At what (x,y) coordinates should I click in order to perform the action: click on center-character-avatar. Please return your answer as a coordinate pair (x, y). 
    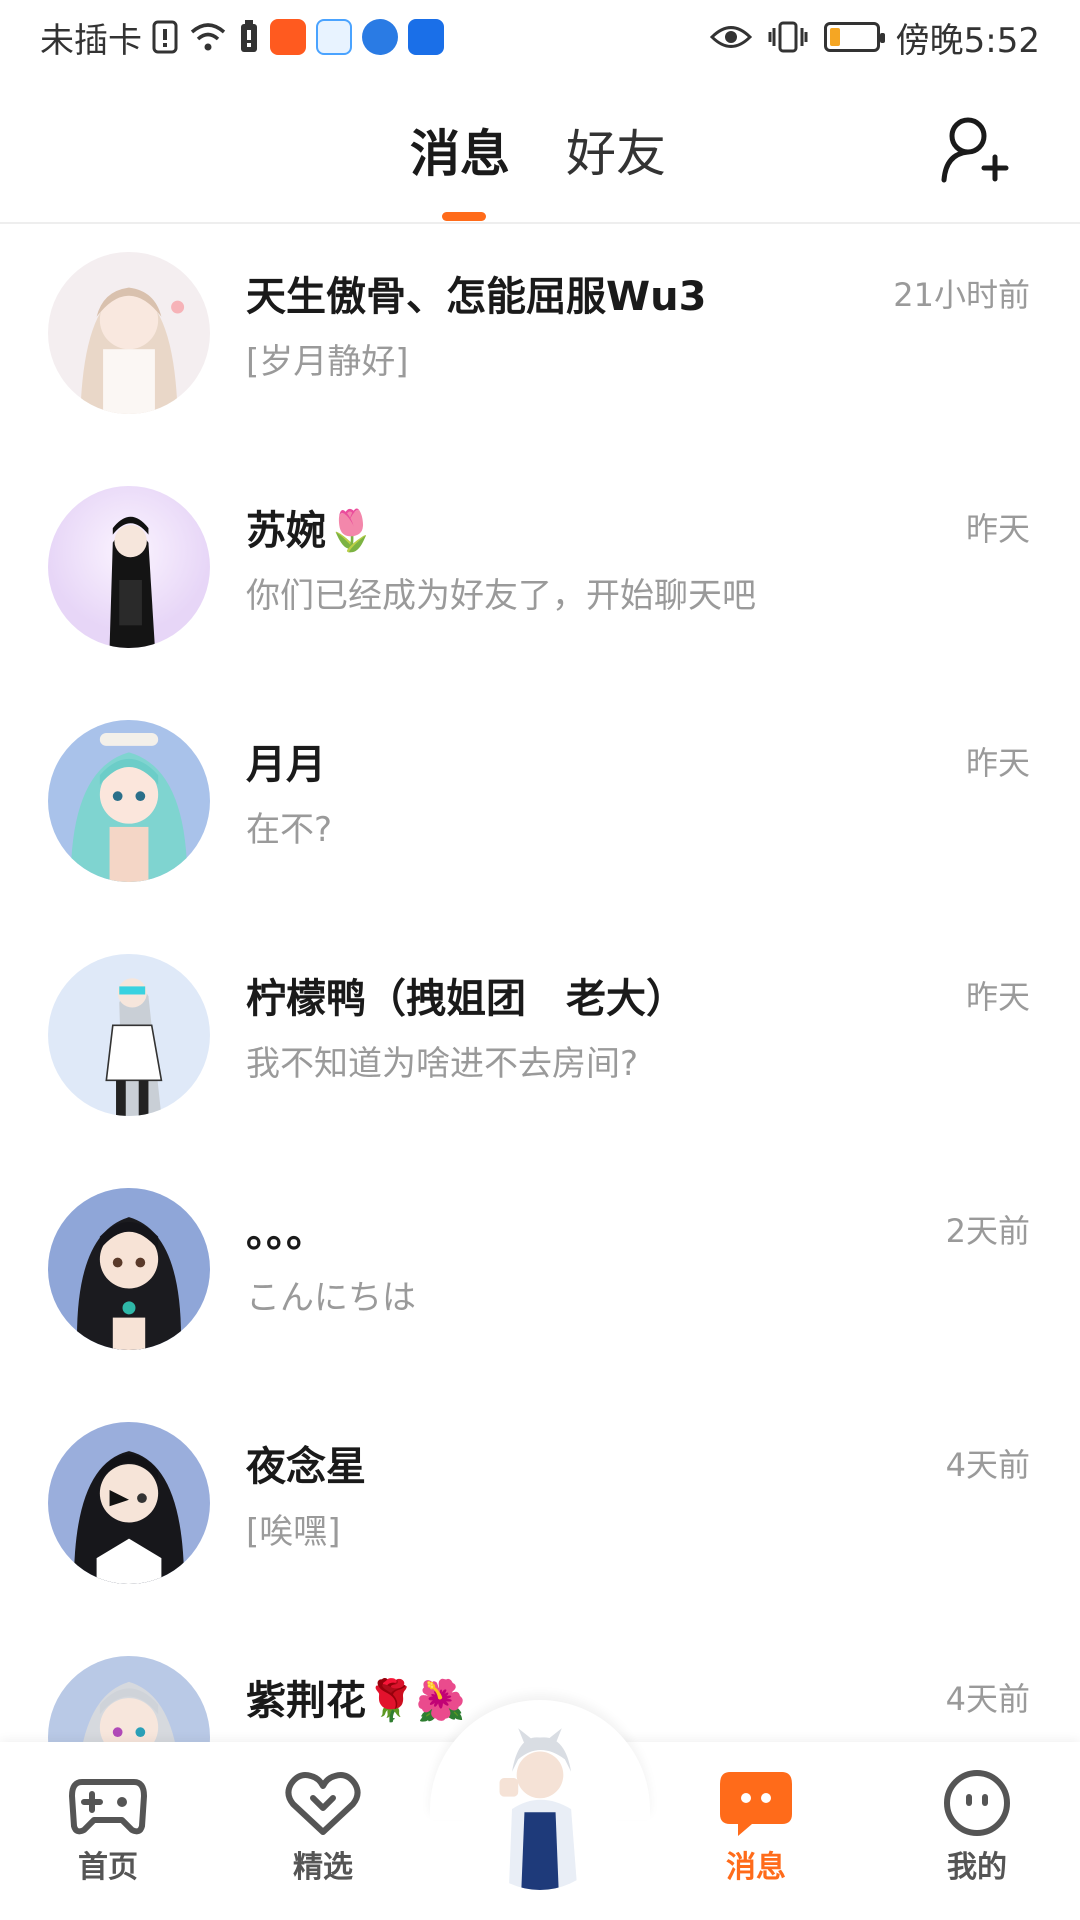
    Looking at the image, I should click on (540, 1806).